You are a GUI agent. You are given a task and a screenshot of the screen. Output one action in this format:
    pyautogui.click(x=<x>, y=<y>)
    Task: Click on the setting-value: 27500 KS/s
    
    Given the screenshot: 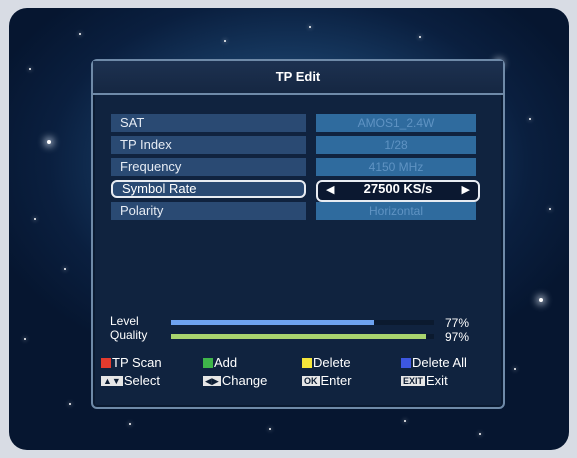 What is the action you would take?
    pyautogui.click(x=398, y=188)
    